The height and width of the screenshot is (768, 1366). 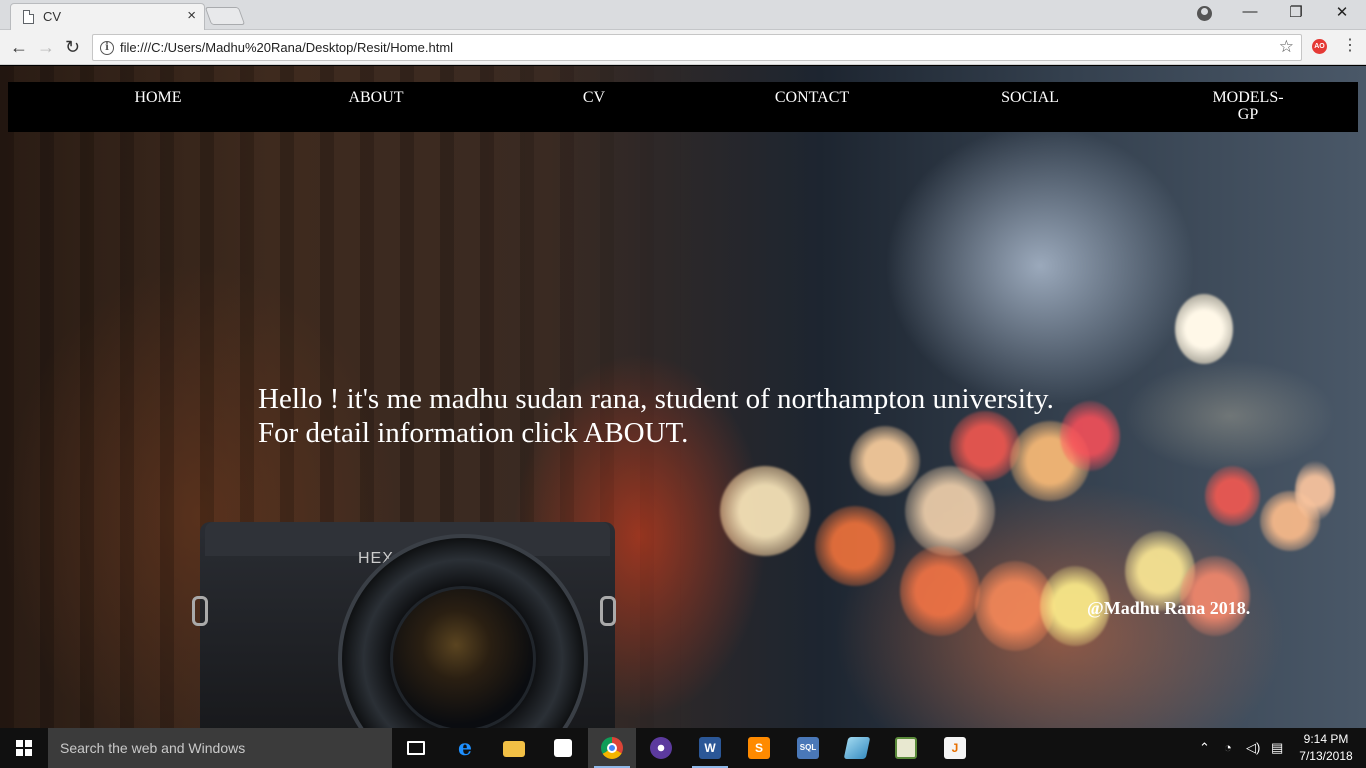 I want to click on nav-models-gp: MODELS- GP, so click(x=1248, y=106).